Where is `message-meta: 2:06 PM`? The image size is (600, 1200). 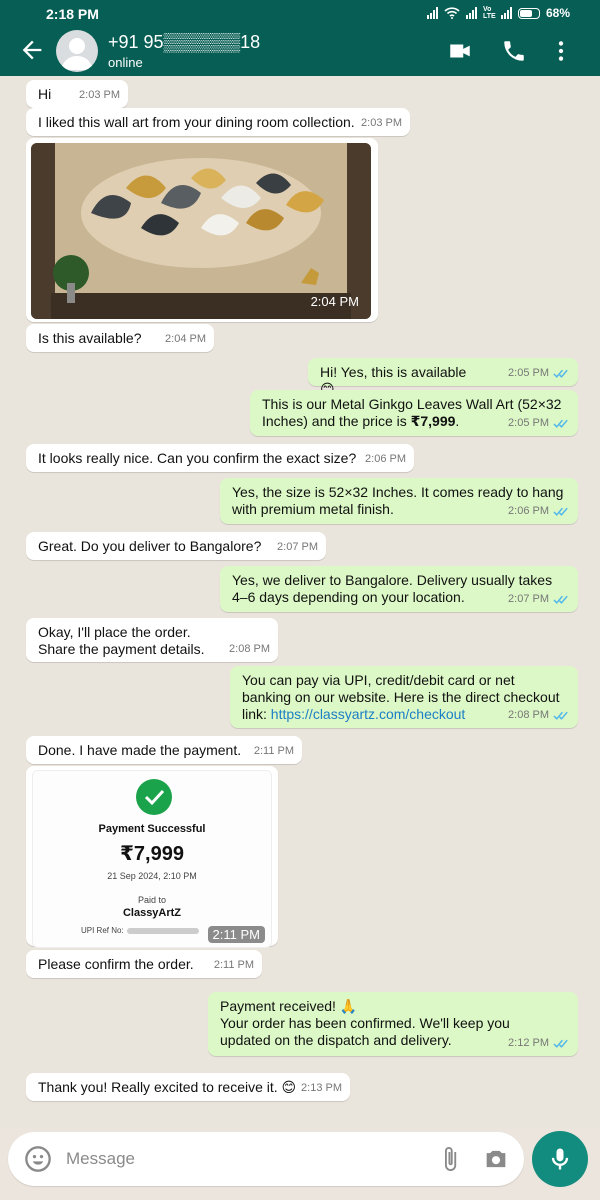 message-meta: 2:06 PM is located at coordinates (539, 511).